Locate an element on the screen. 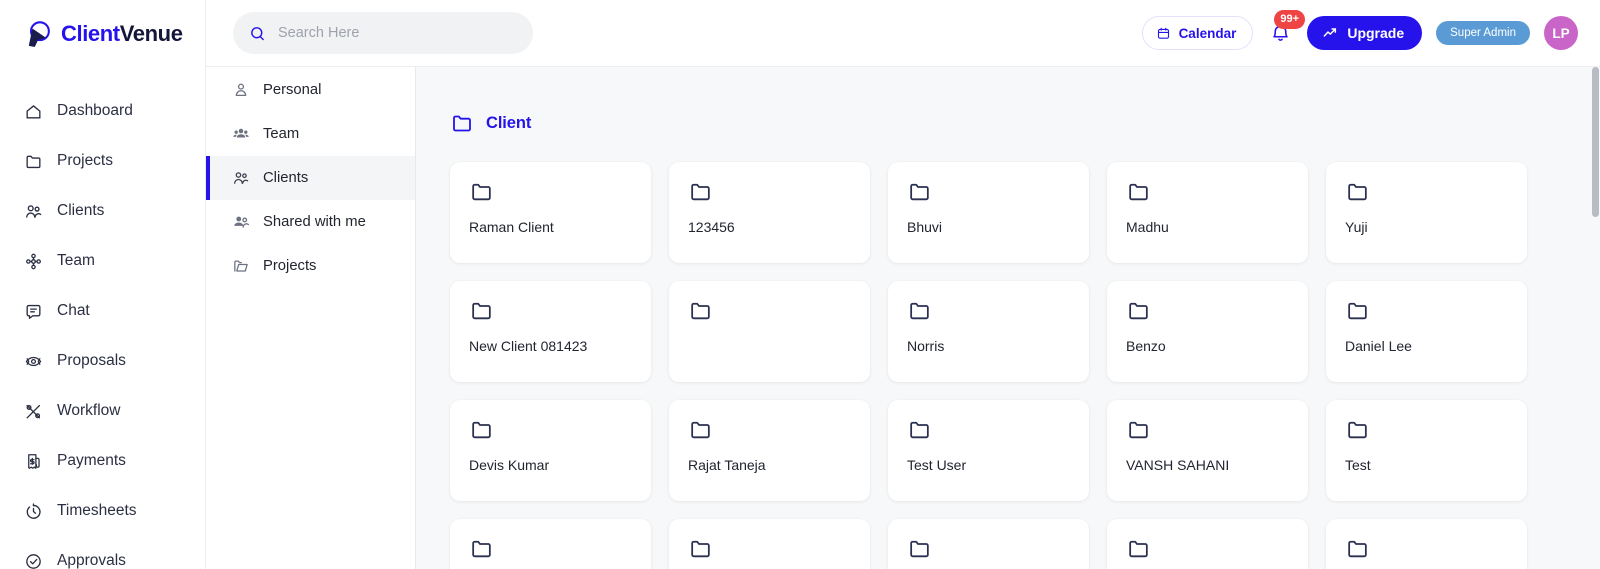 Image resolution: width=1600 pixels, height=569 pixels. brand-logo: ClientVenue is located at coordinates (102, 34).